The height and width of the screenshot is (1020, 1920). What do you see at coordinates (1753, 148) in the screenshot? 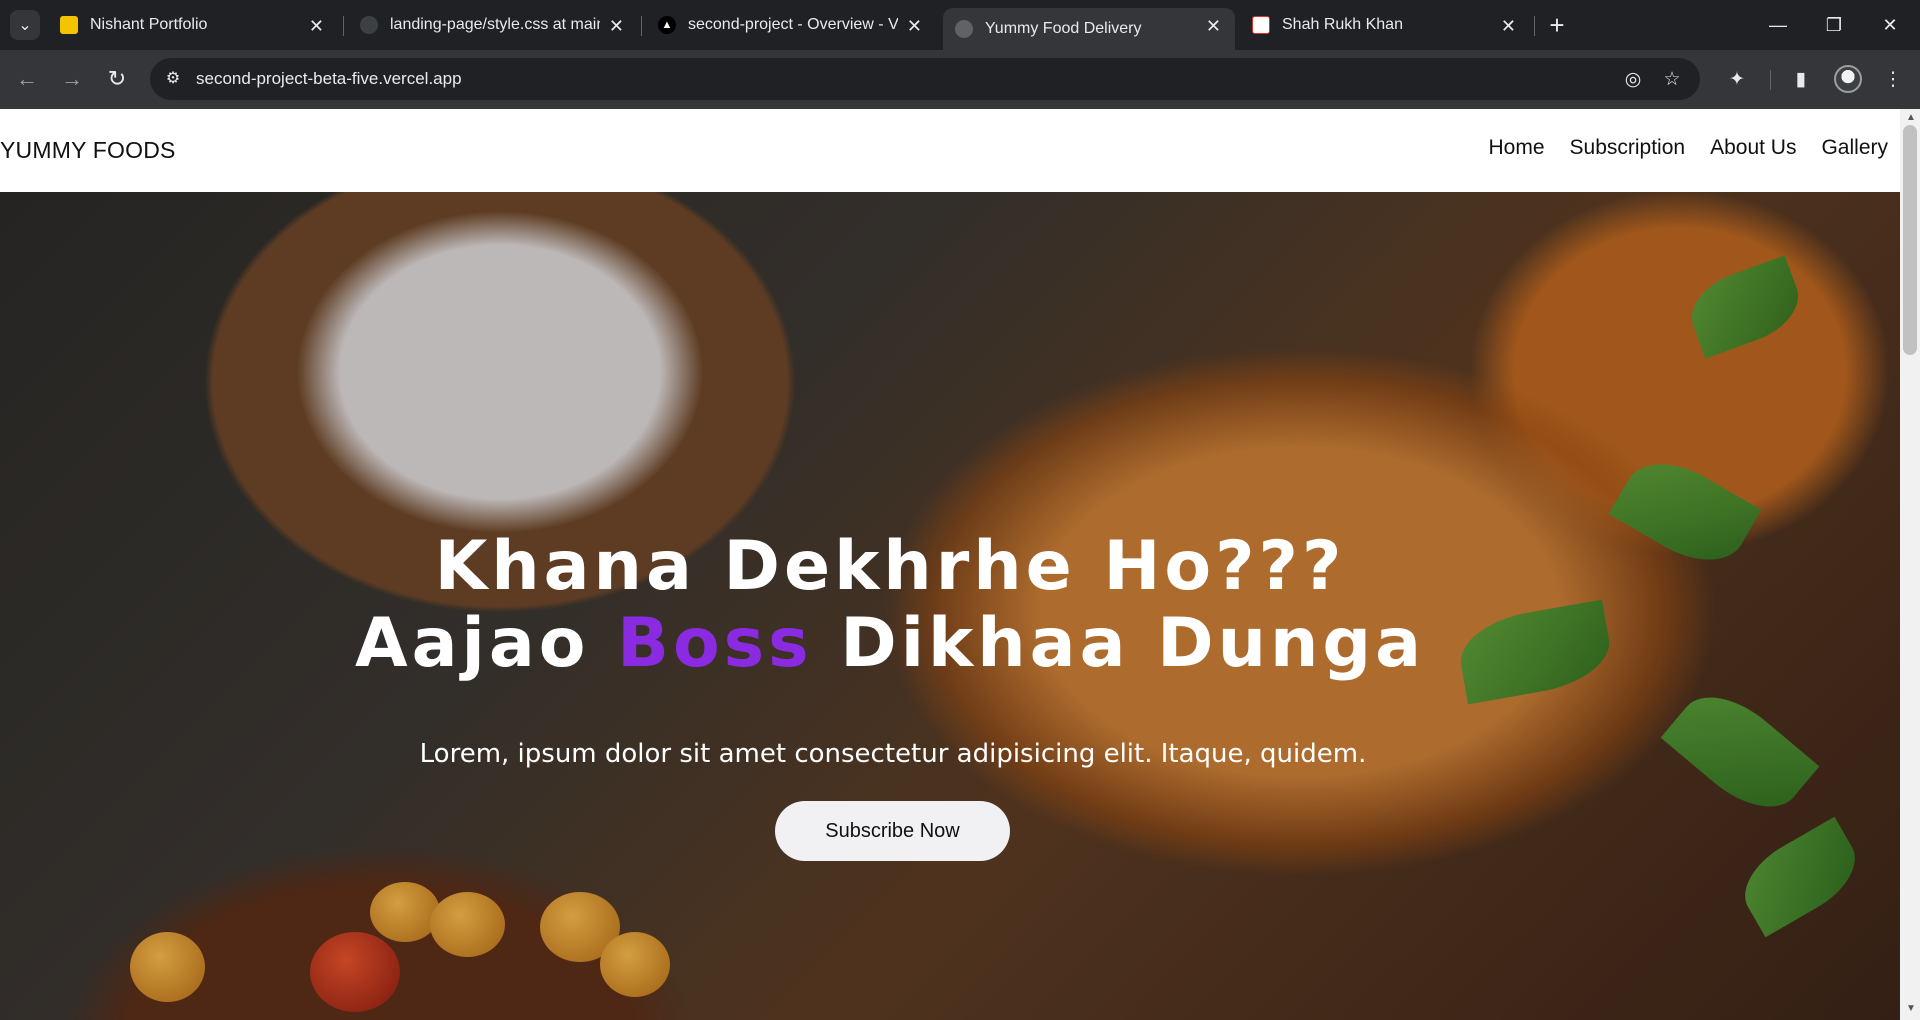
I see `nav-link-about-us: About Us` at bounding box center [1753, 148].